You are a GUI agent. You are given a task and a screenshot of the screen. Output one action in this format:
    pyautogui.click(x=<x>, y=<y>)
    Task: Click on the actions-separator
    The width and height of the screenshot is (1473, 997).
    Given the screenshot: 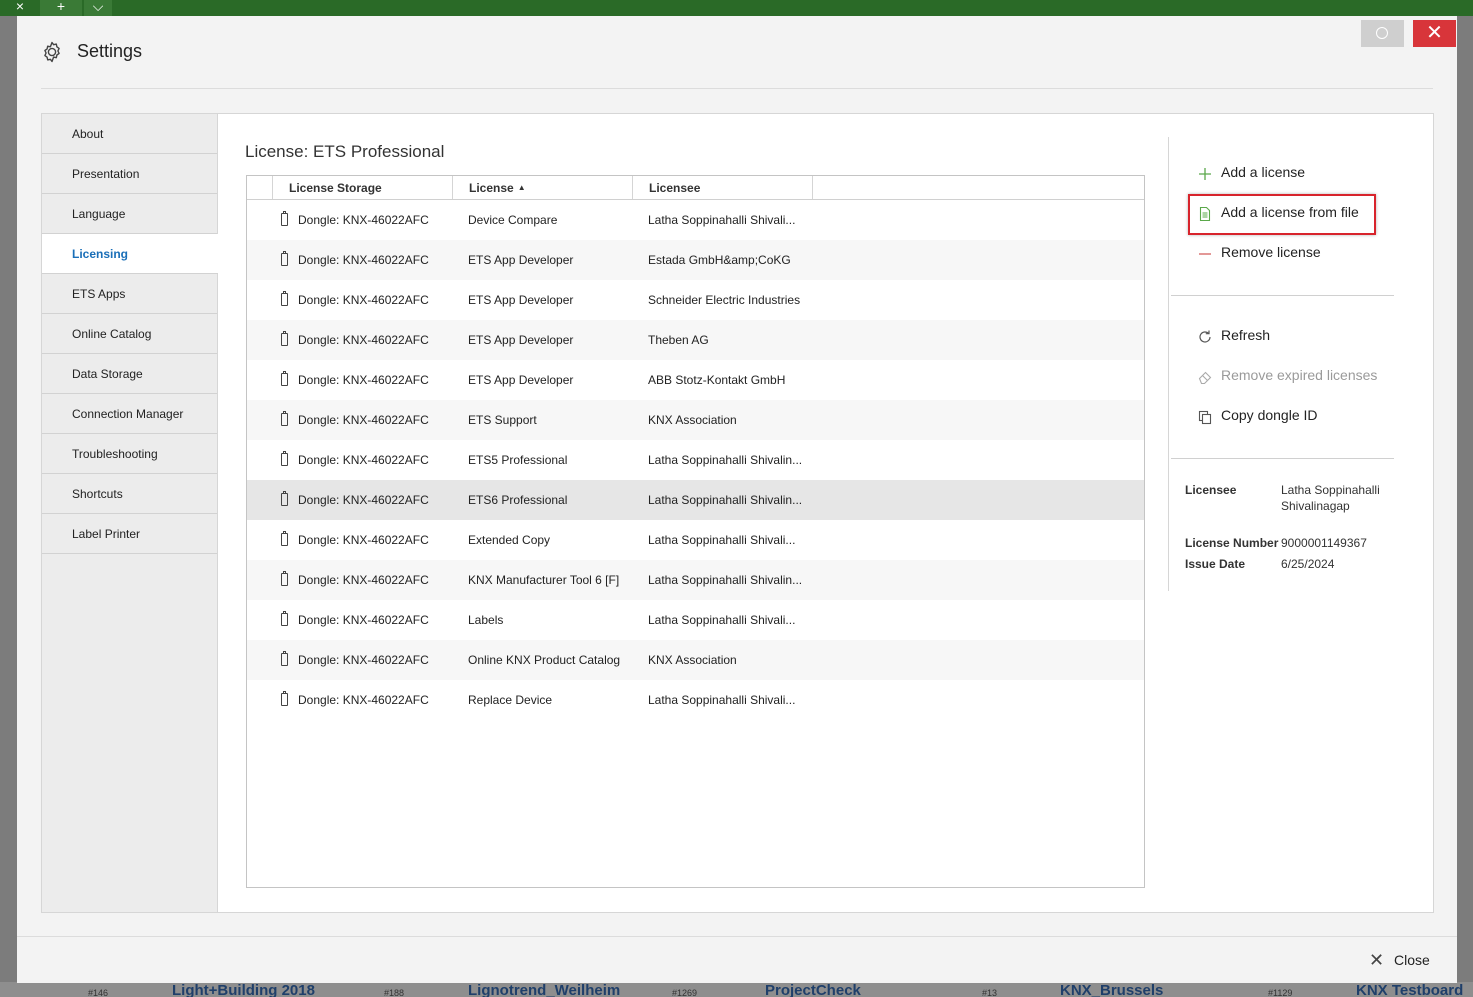 What is the action you would take?
    pyautogui.click(x=1282, y=295)
    